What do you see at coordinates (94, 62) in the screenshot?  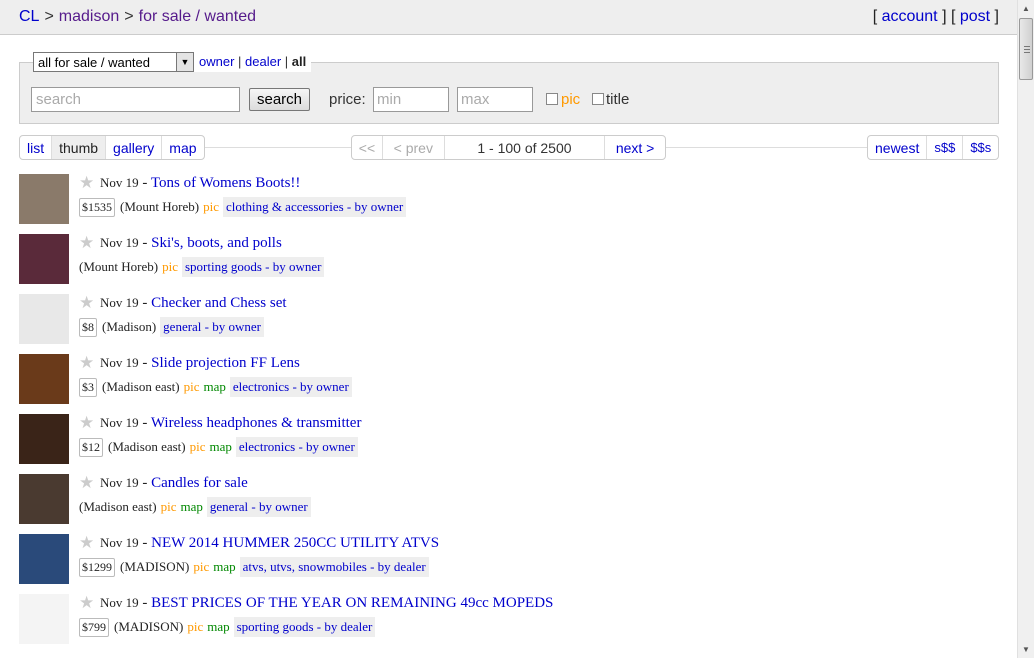 I see `category-select-value: all for sale / wanted` at bounding box center [94, 62].